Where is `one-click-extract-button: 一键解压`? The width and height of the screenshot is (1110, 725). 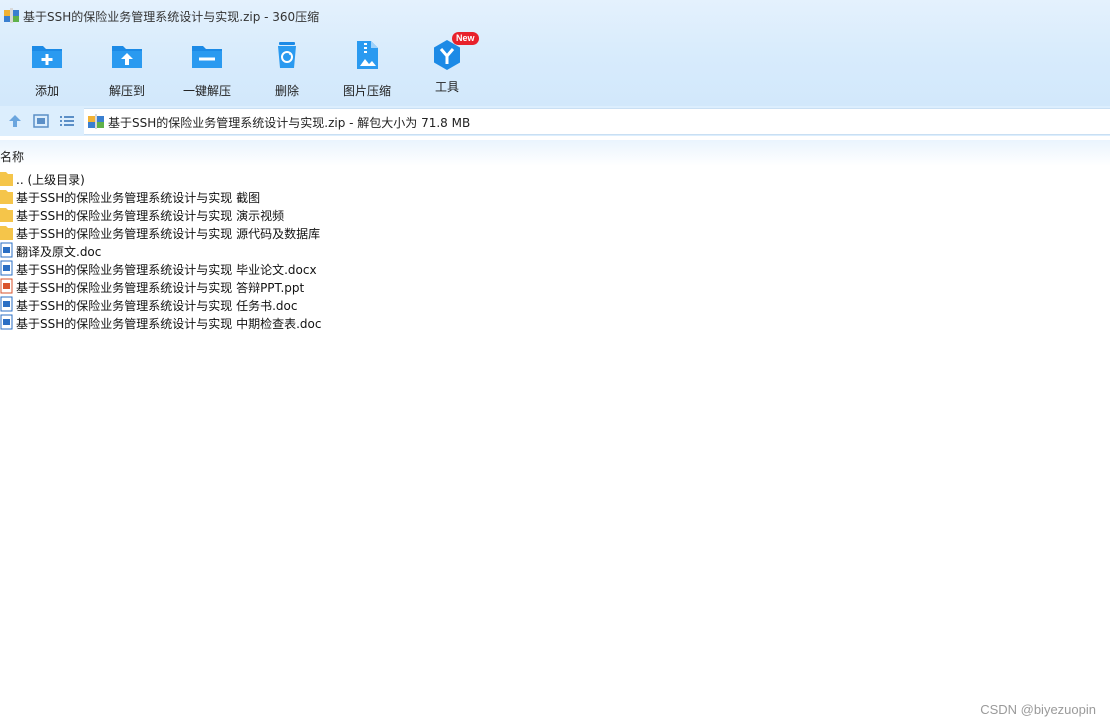 one-click-extract-button: 一键解压 is located at coordinates (207, 67).